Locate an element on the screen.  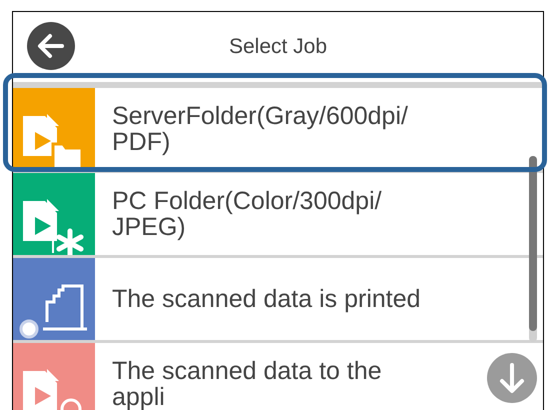
scroll-down-button is located at coordinates (512, 378).